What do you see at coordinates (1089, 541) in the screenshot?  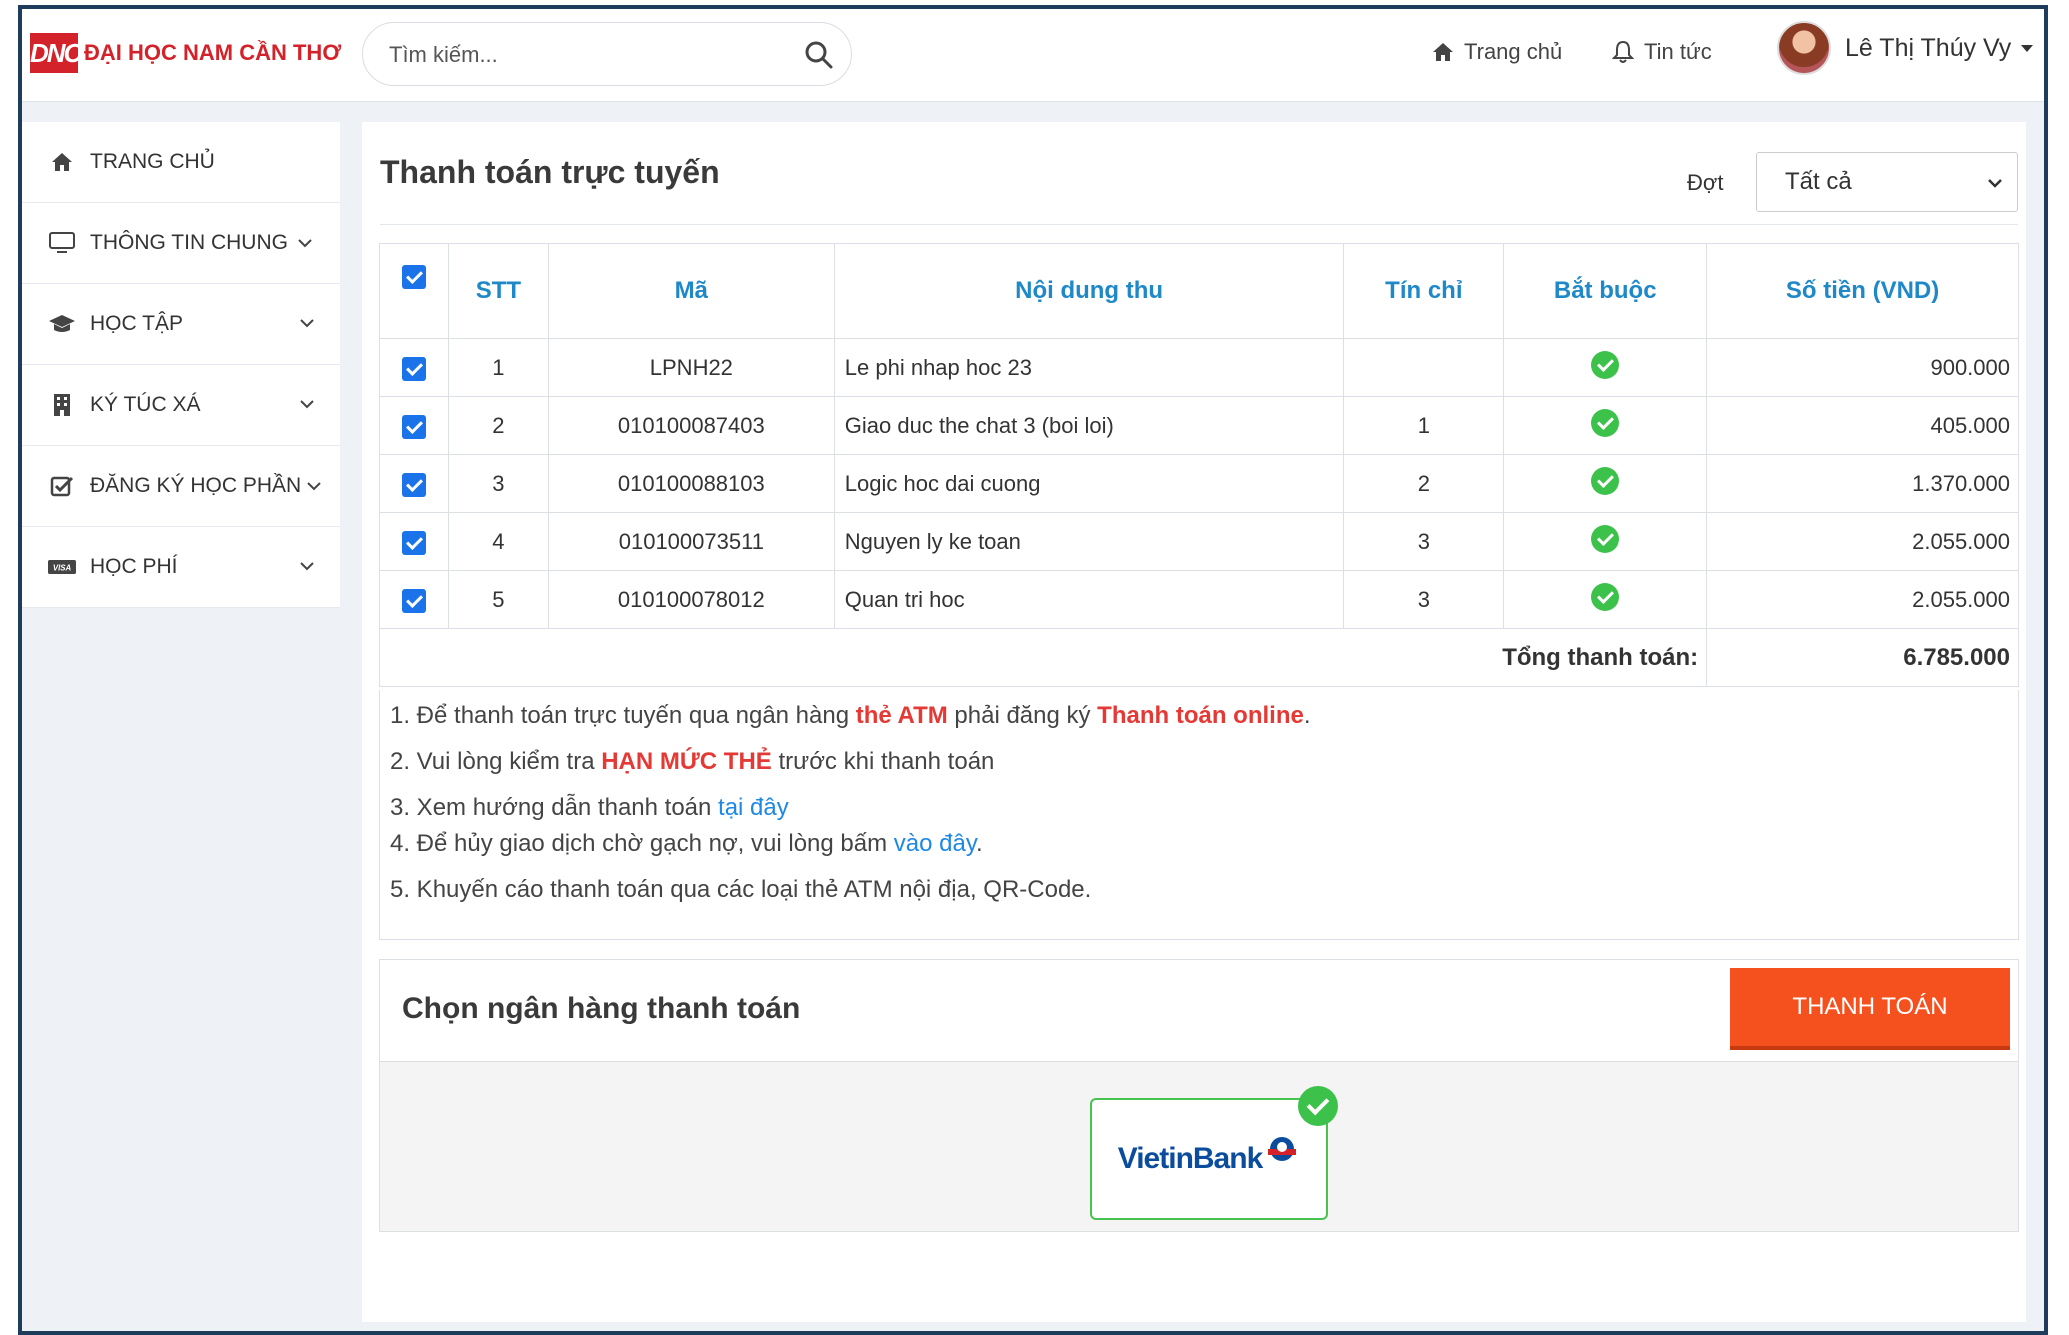 I see `row-content: Nguyen ly ke toan` at bounding box center [1089, 541].